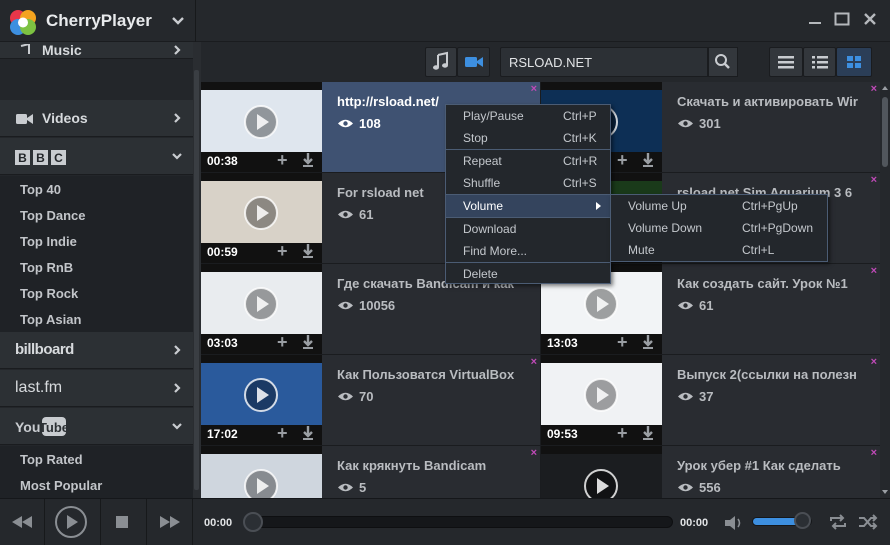 This screenshot has width=890, height=545. I want to click on menu-item-delete: Delete, so click(528, 274).